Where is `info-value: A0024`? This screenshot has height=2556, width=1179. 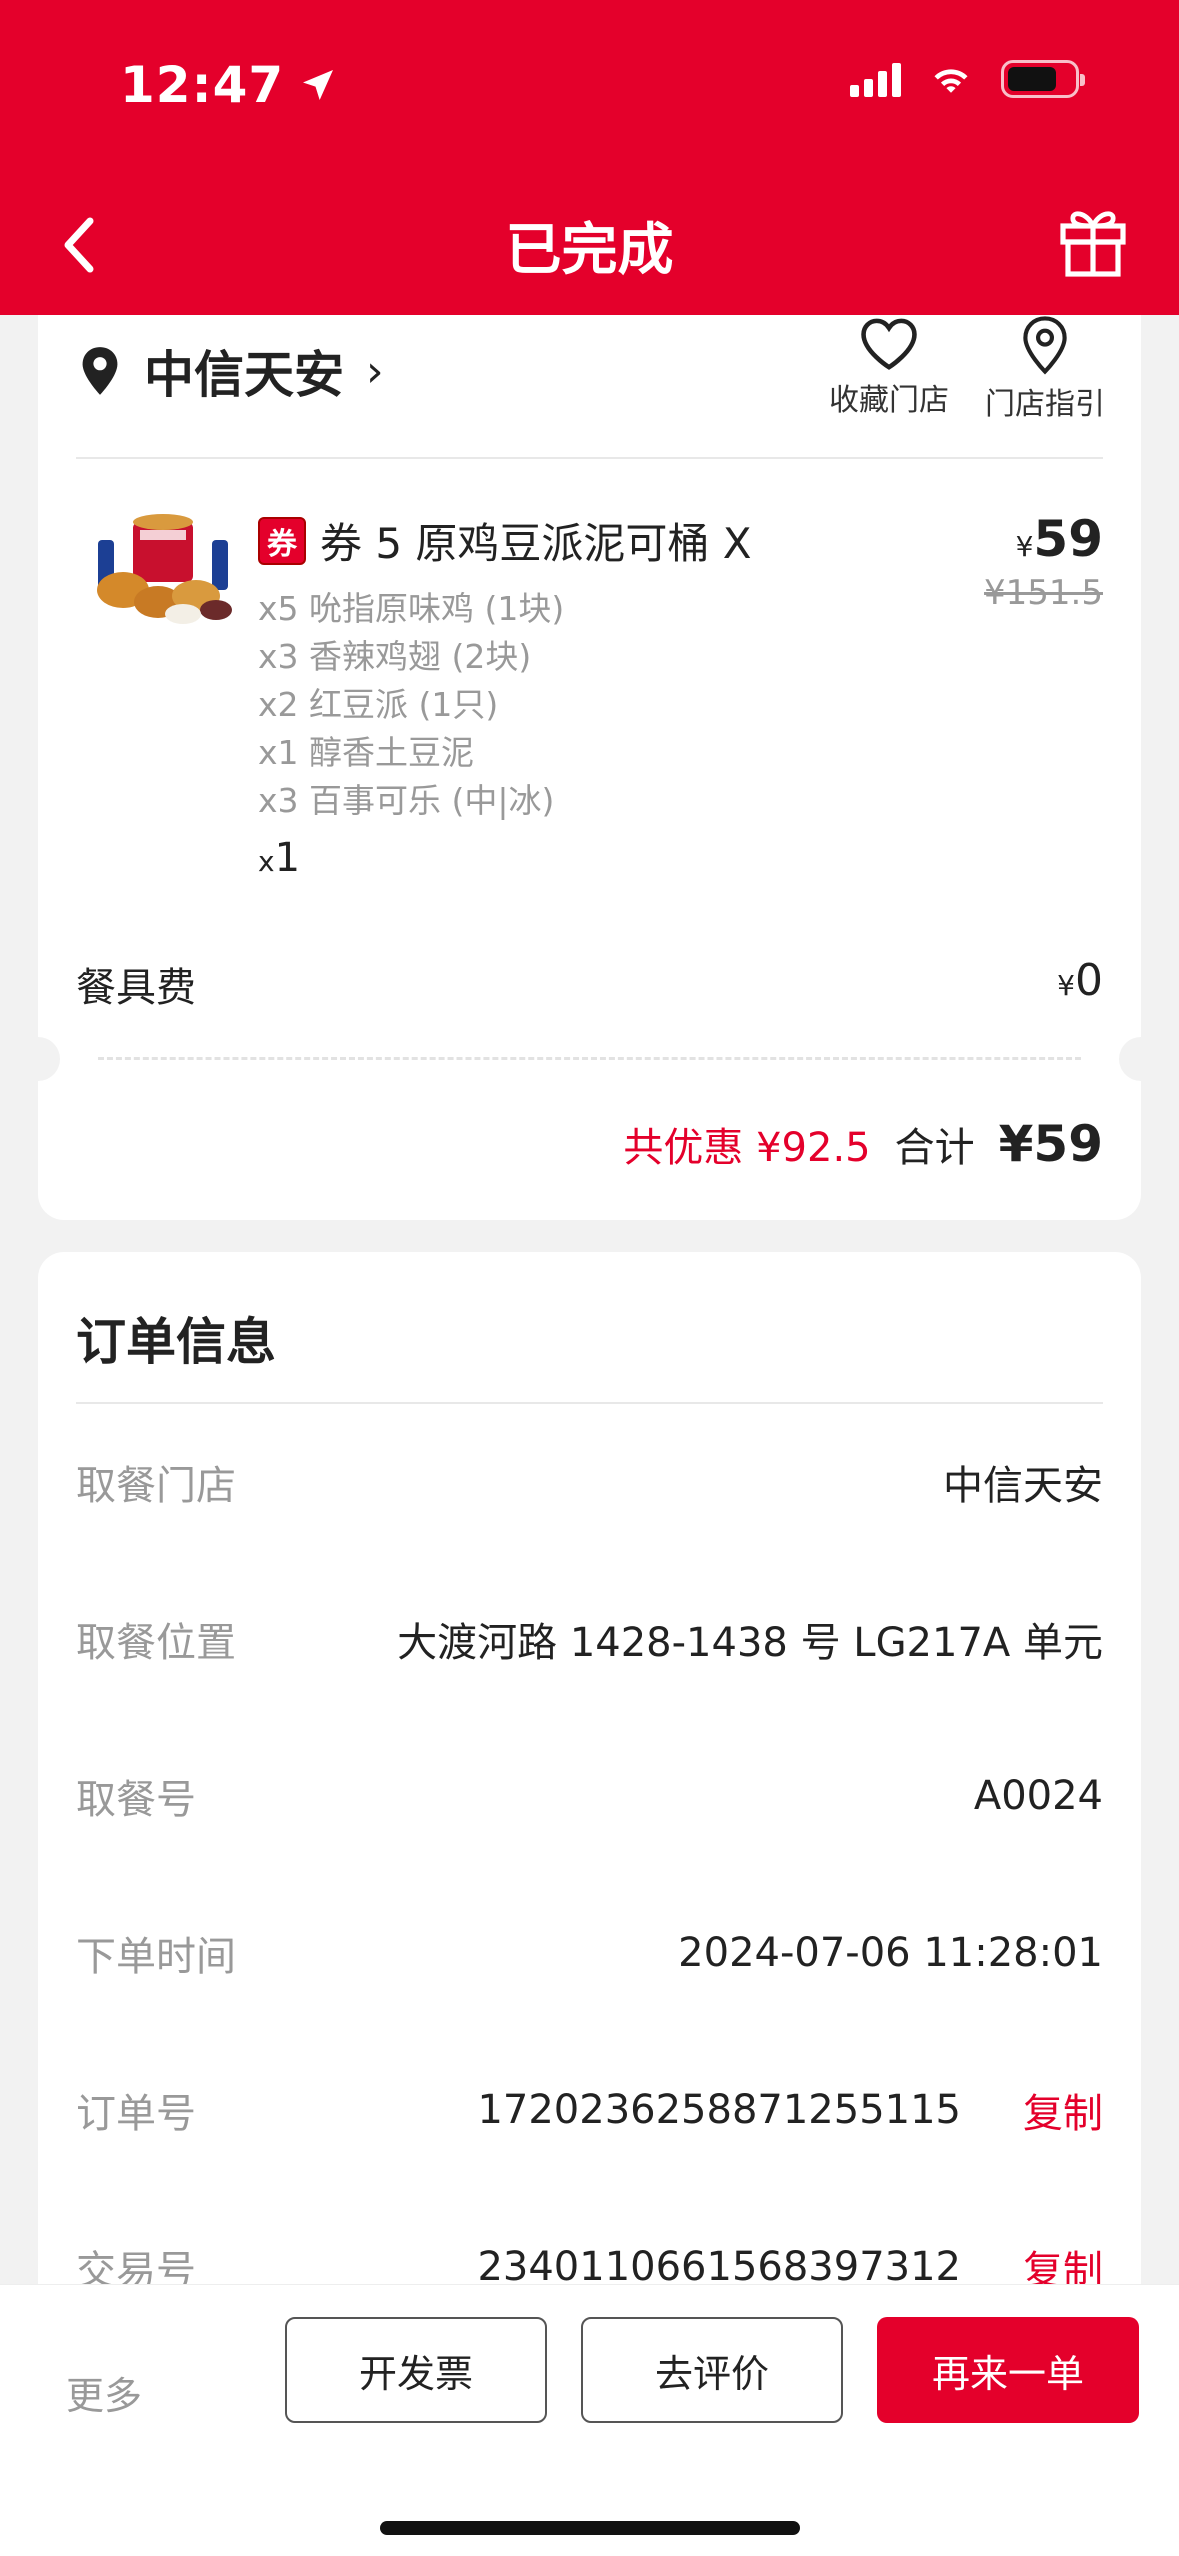
info-value: A0024 is located at coordinates (1038, 1796).